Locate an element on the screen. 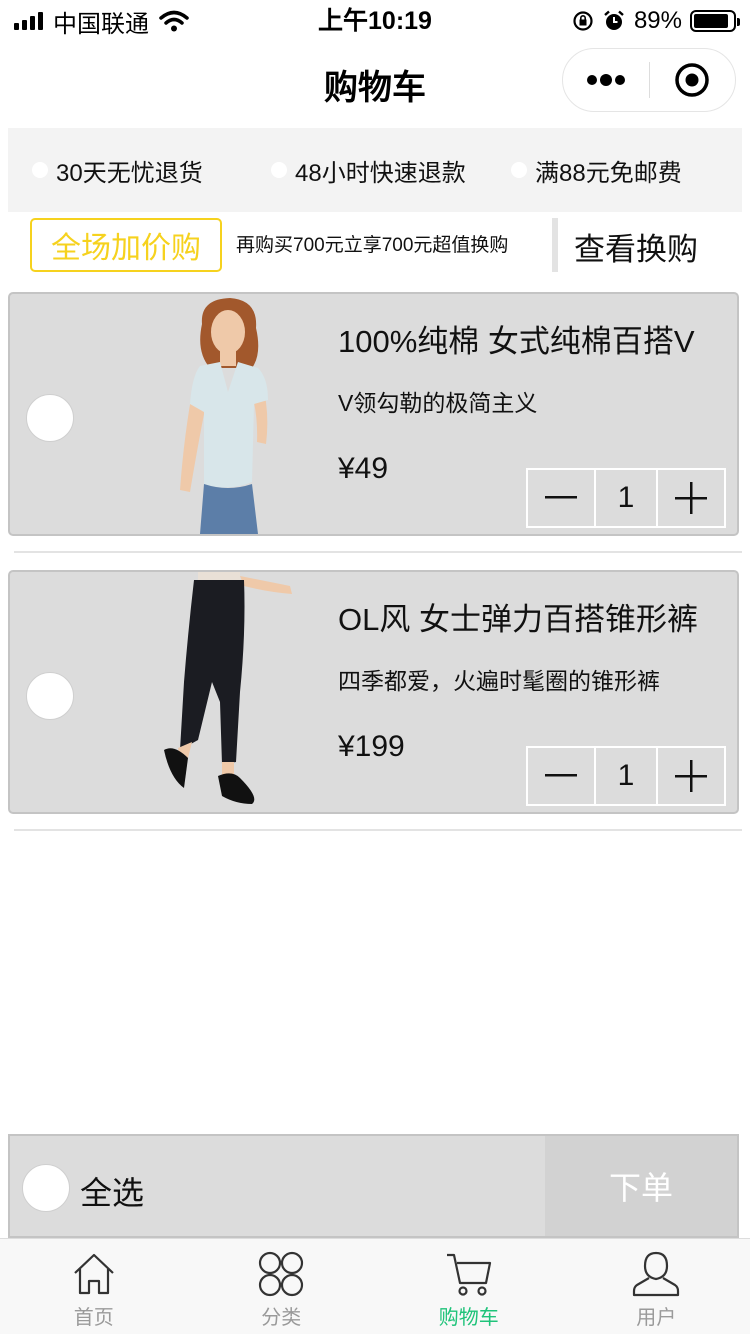 This screenshot has height=1334, width=750. mini-program-capsule is located at coordinates (649, 80).